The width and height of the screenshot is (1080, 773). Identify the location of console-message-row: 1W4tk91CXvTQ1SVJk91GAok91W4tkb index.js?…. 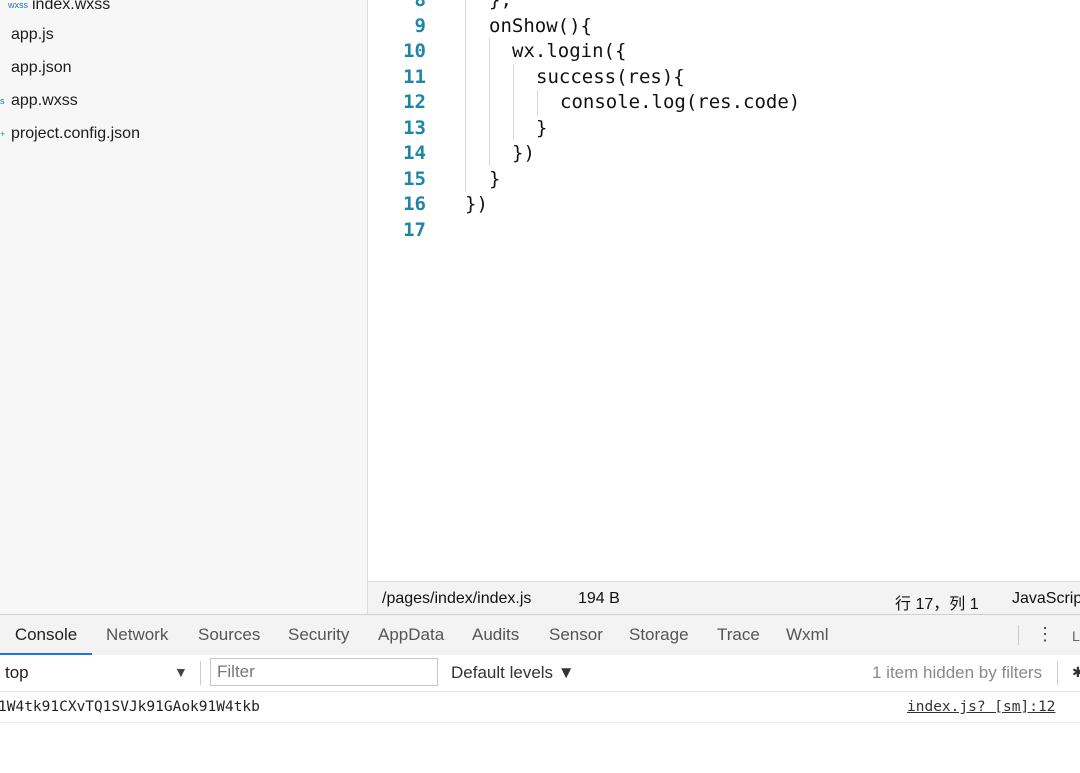
(540, 707).